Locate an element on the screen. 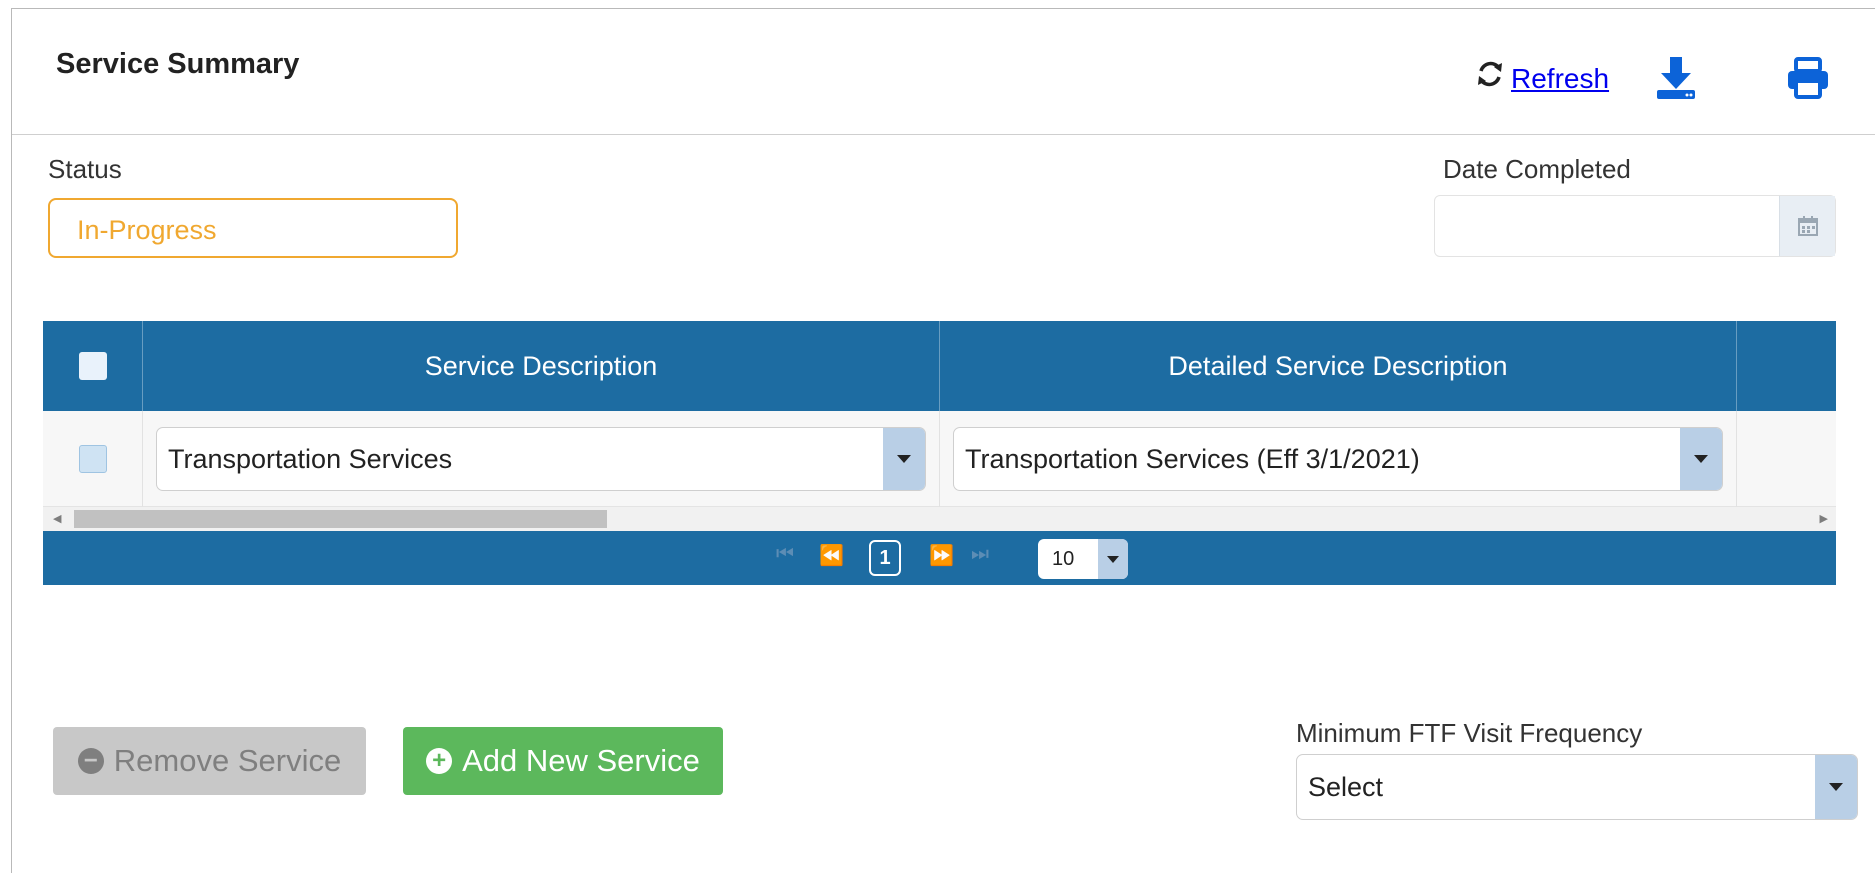 The image size is (1875, 873). detailed-service-description-cell: Transportation Services (Eff 3/1/2021) is located at coordinates (1338, 459).